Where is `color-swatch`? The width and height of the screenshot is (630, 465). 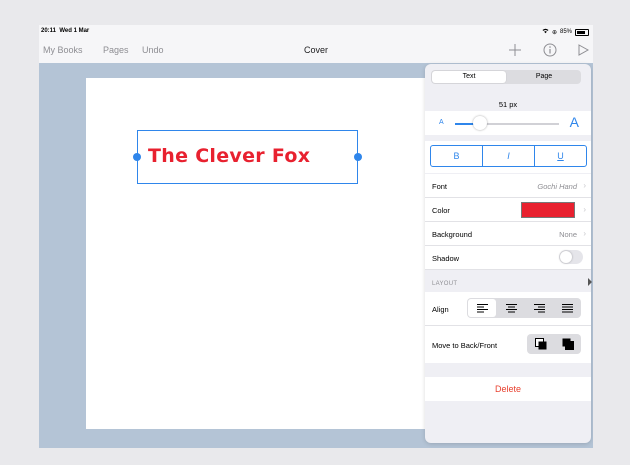
color-swatch is located at coordinates (548, 210).